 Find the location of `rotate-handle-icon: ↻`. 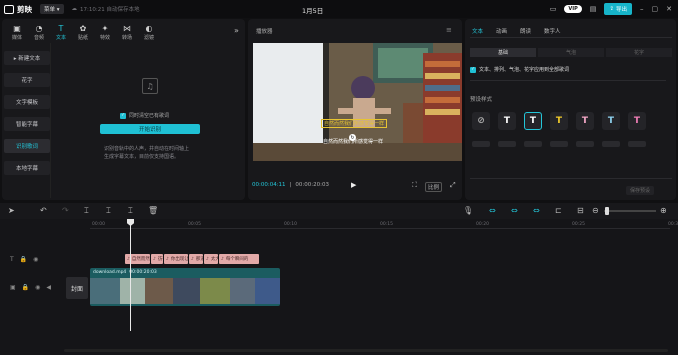

rotate-handle-icon: ↻ is located at coordinates (352, 137).